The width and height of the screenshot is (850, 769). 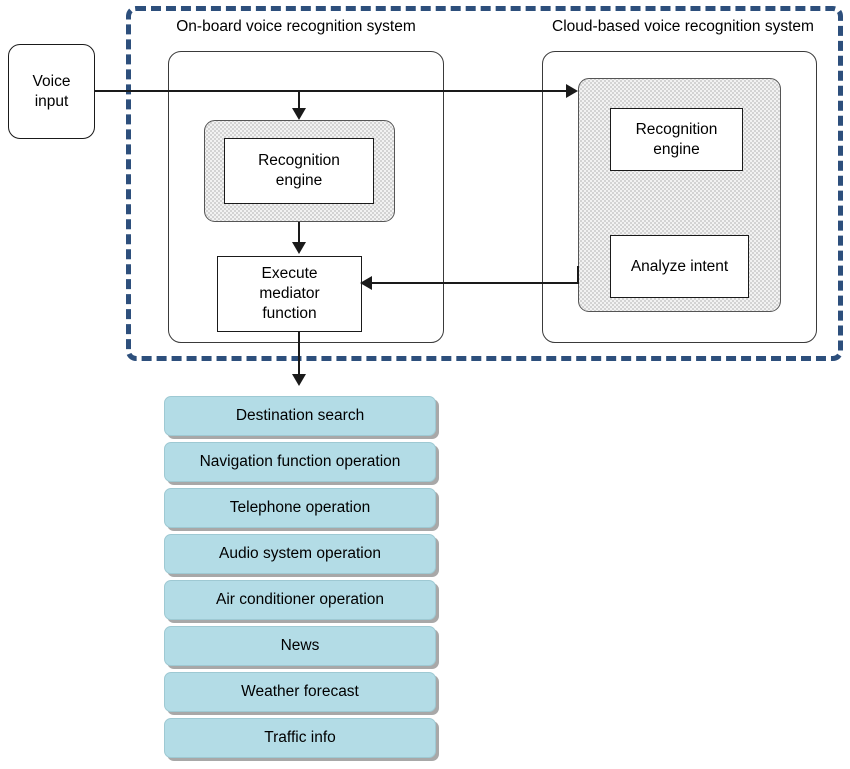 What do you see at coordinates (683, 26) in the screenshot?
I see `cloud-group-title: Cloud-based voice recognition system` at bounding box center [683, 26].